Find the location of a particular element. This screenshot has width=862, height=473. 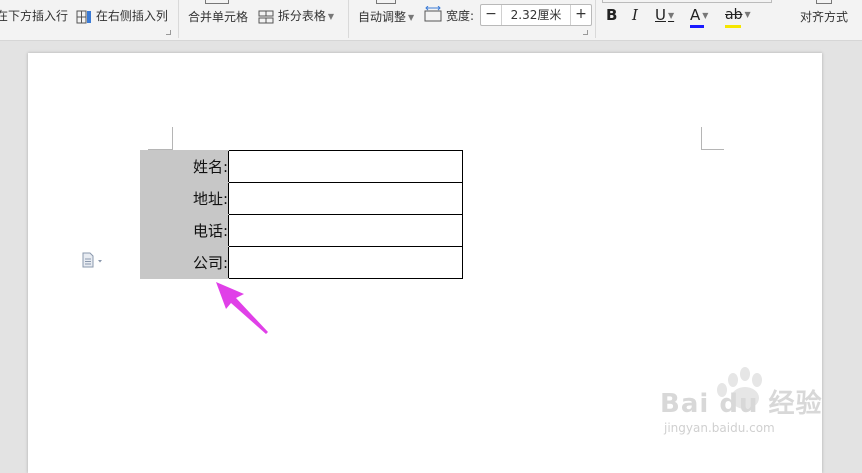

auto-adjust-icon is located at coordinates (386, 2).